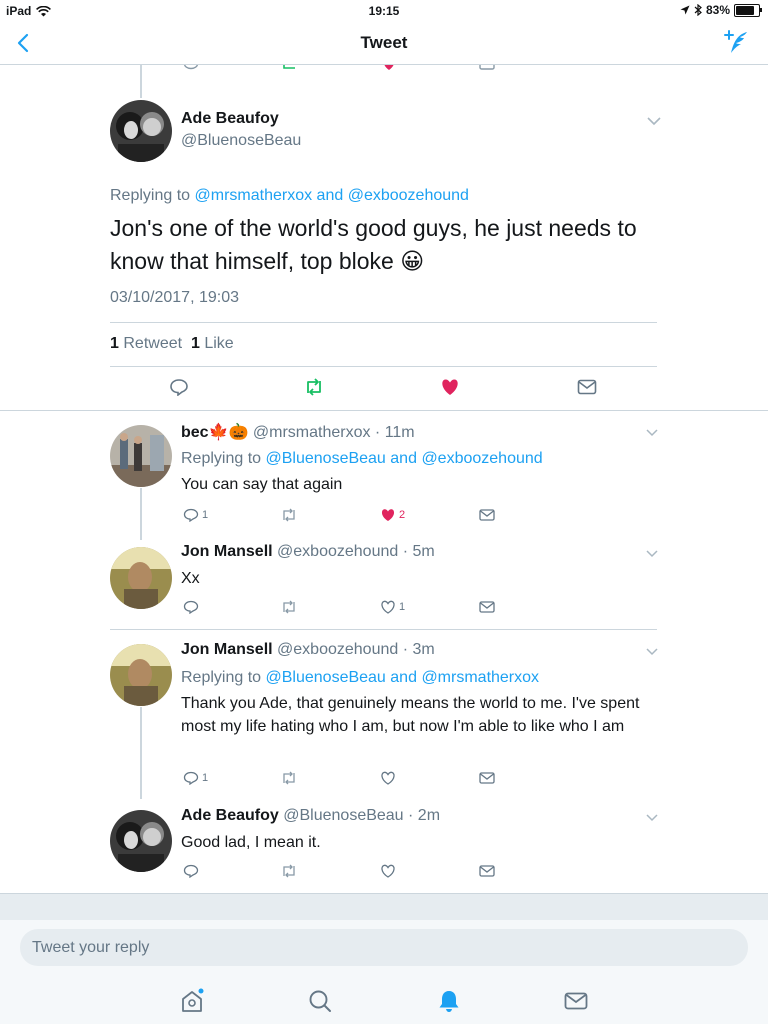 The height and width of the screenshot is (1024, 768). Describe the element at coordinates (736, 43) in the screenshot. I see `compose-tweet-button` at that location.